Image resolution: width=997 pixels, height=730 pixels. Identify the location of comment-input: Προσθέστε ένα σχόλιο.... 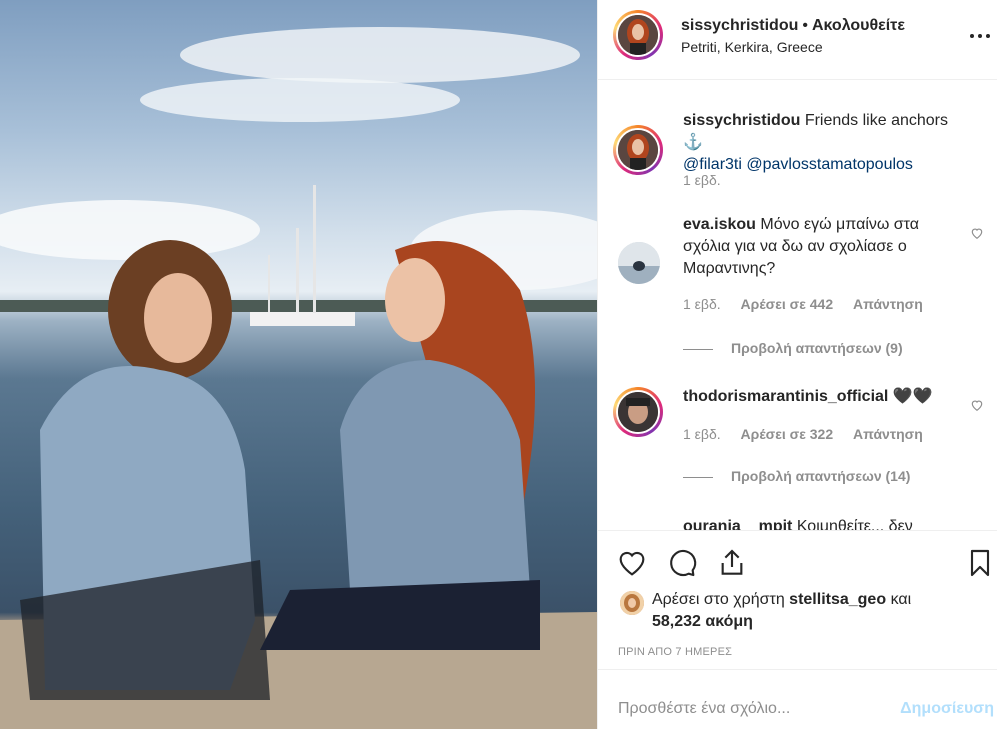
(704, 709).